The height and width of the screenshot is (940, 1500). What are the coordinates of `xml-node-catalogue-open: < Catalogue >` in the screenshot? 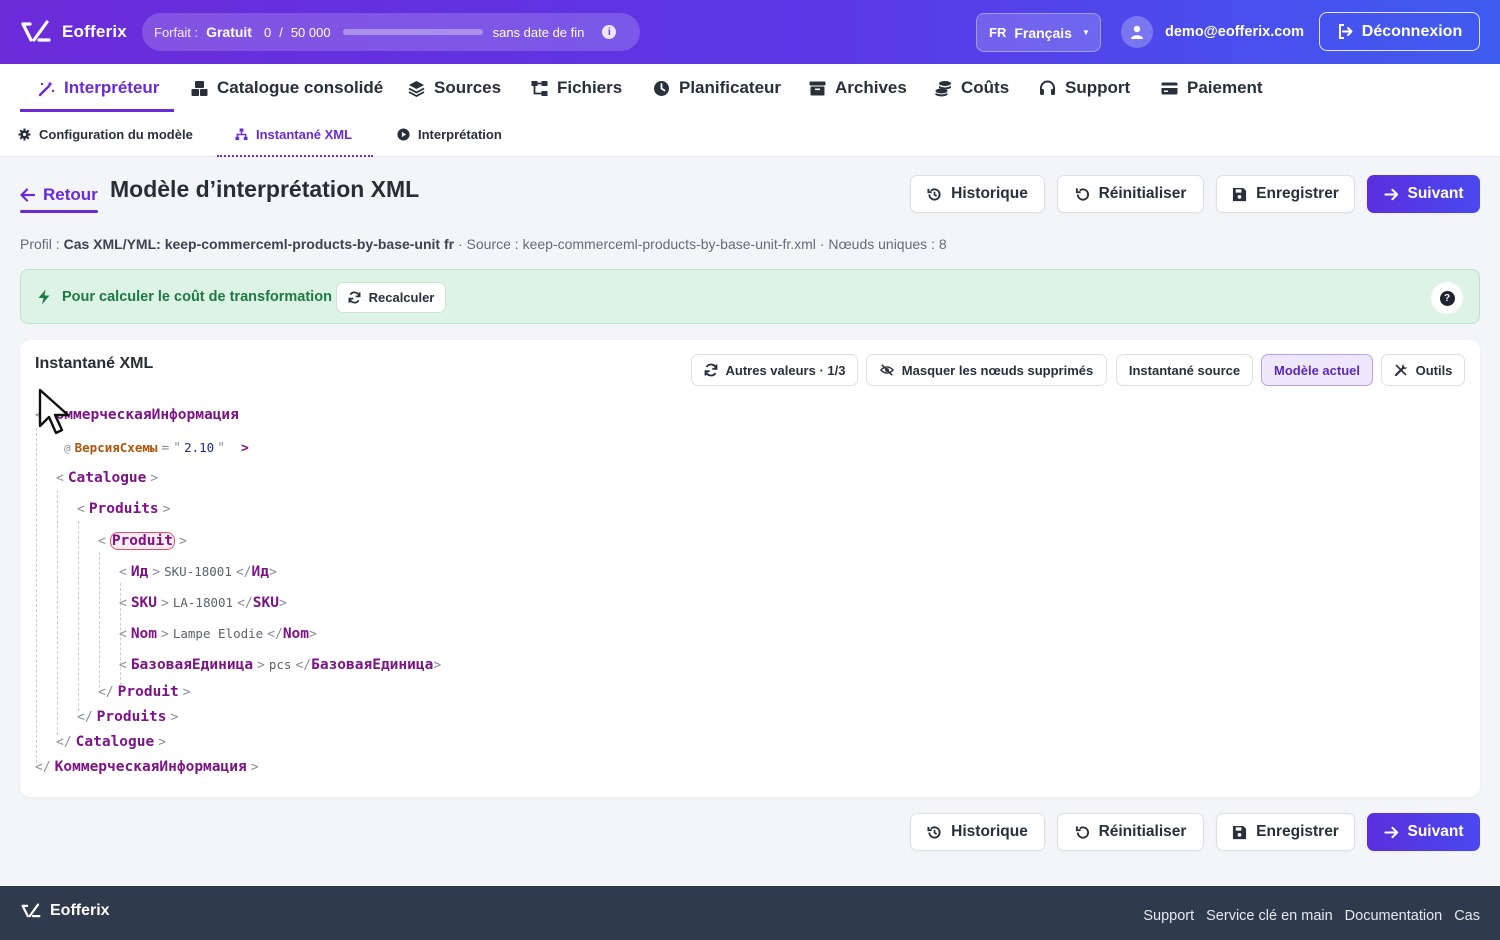 It's located at (109, 478).